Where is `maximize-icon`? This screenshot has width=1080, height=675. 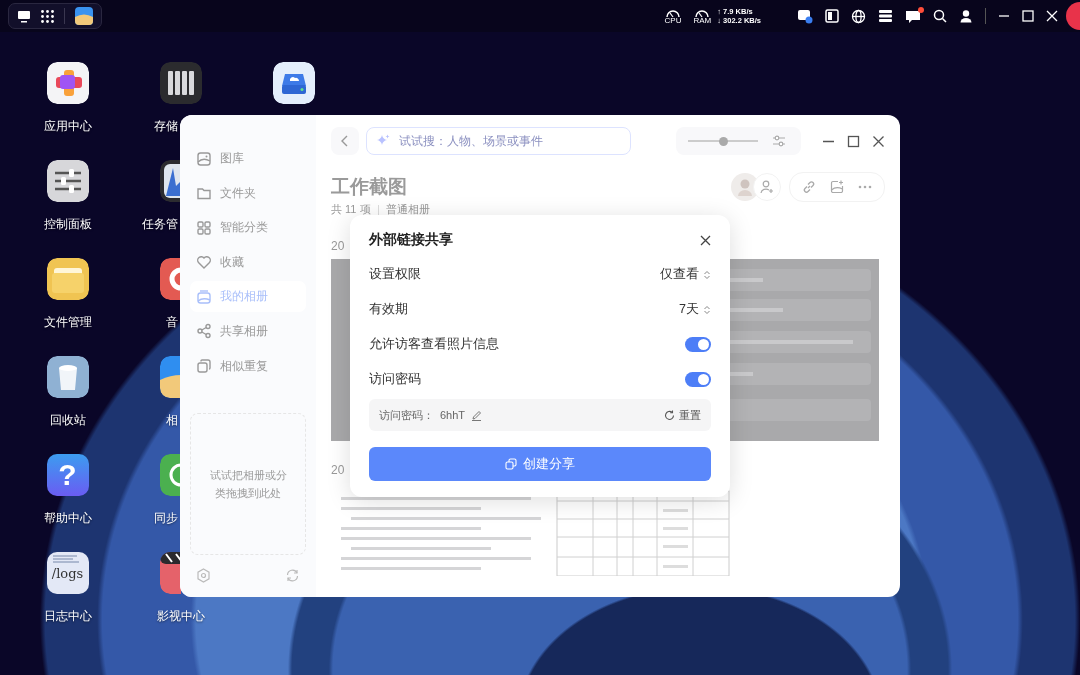 maximize-icon is located at coordinates (853, 141).